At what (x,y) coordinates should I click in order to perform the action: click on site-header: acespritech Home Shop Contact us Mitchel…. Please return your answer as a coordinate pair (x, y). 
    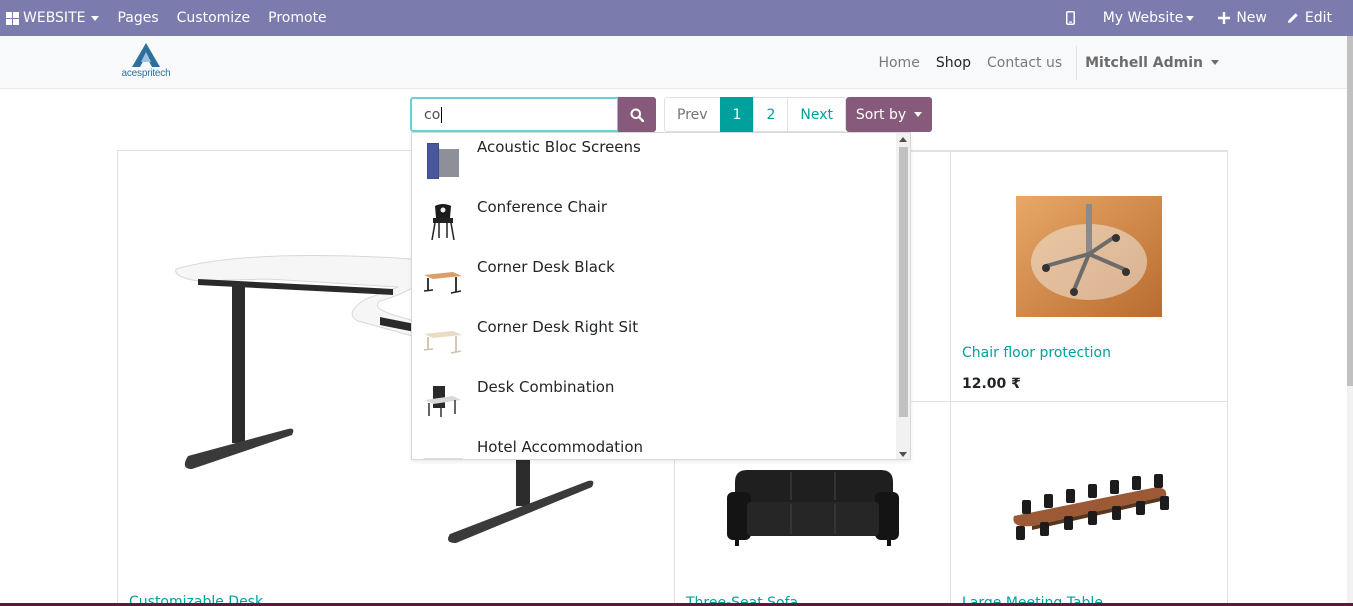
    Looking at the image, I should click on (676, 62).